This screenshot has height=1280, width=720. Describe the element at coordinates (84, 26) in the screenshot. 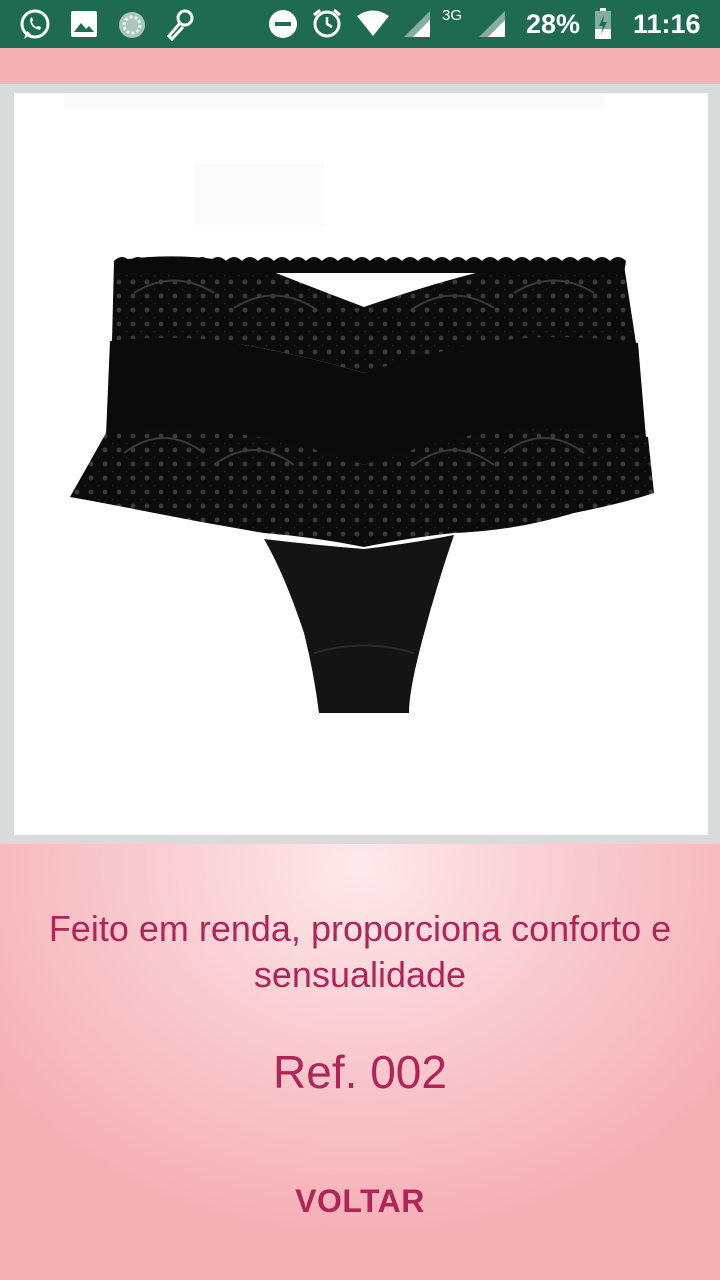

I see `gallery-icon` at that location.